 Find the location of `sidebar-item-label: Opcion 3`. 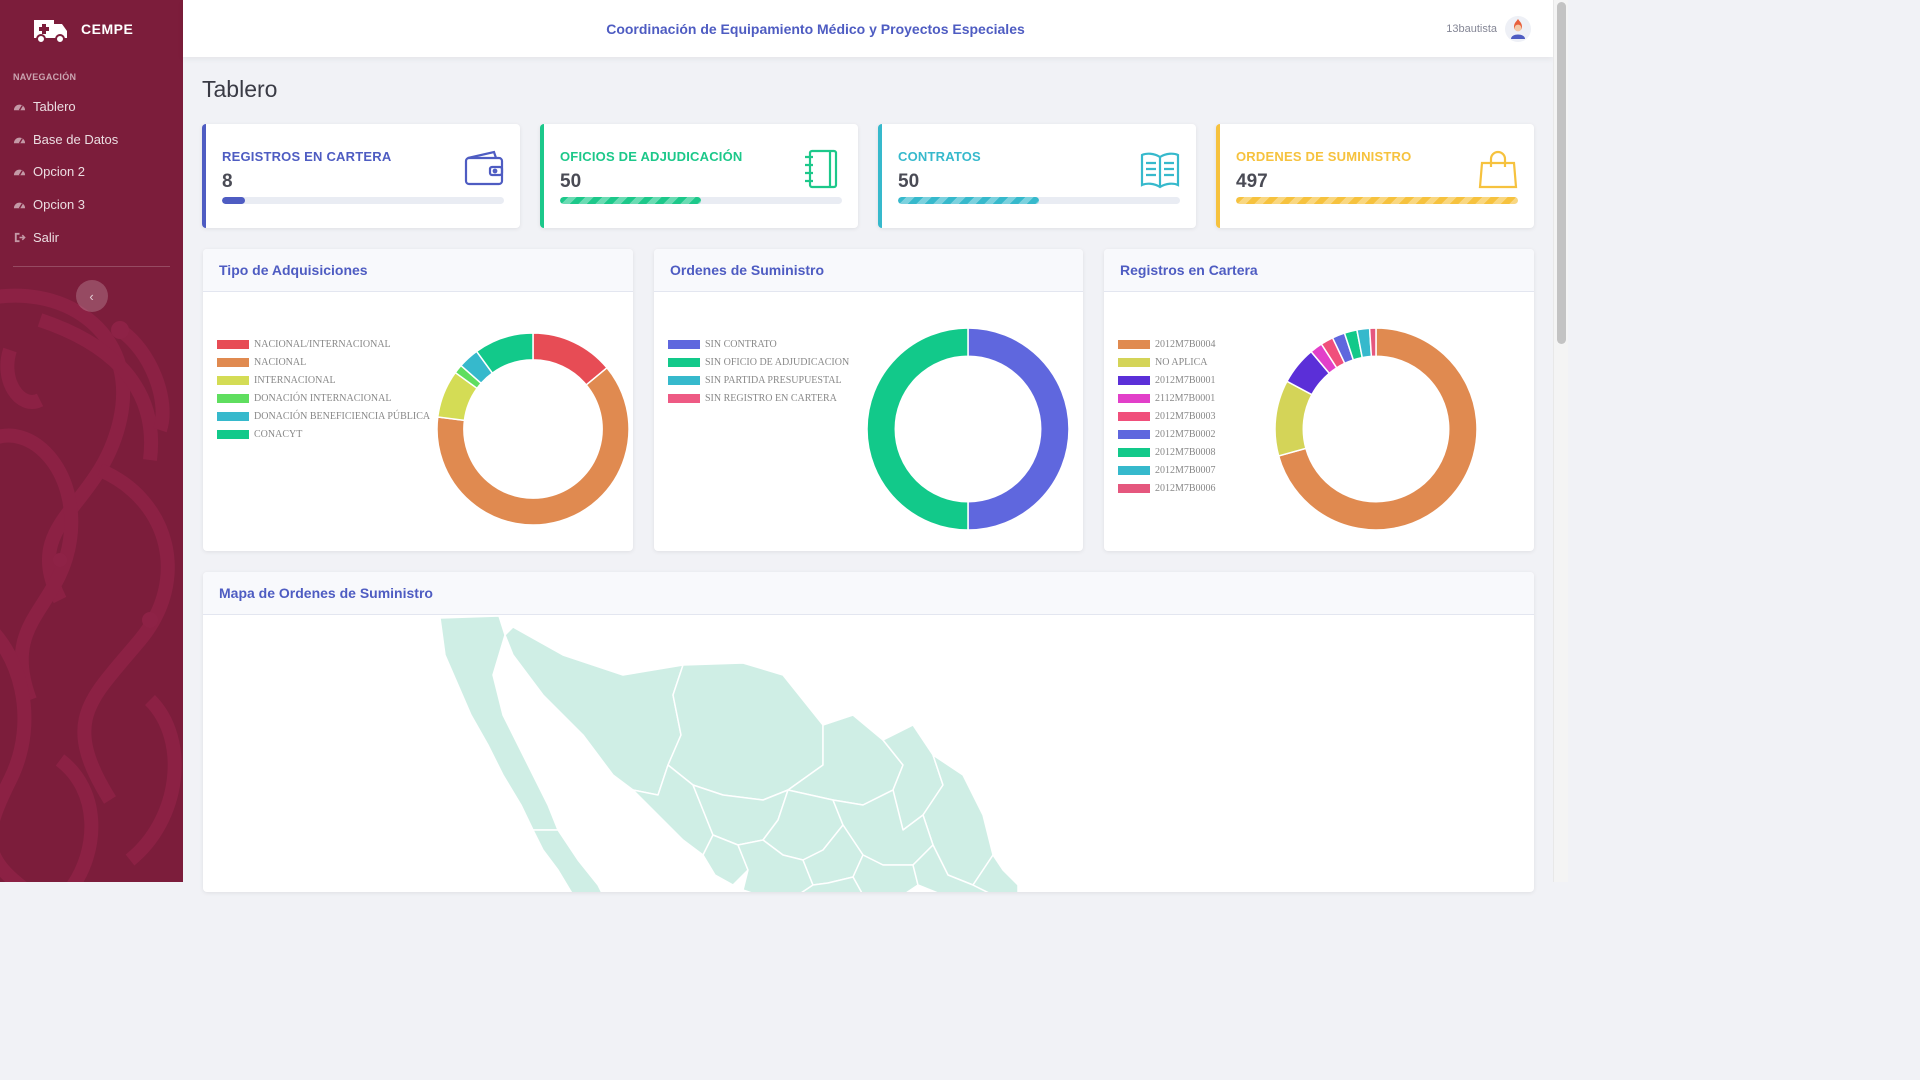

sidebar-item-label: Opcion 3 is located at coordinates (59, 204).